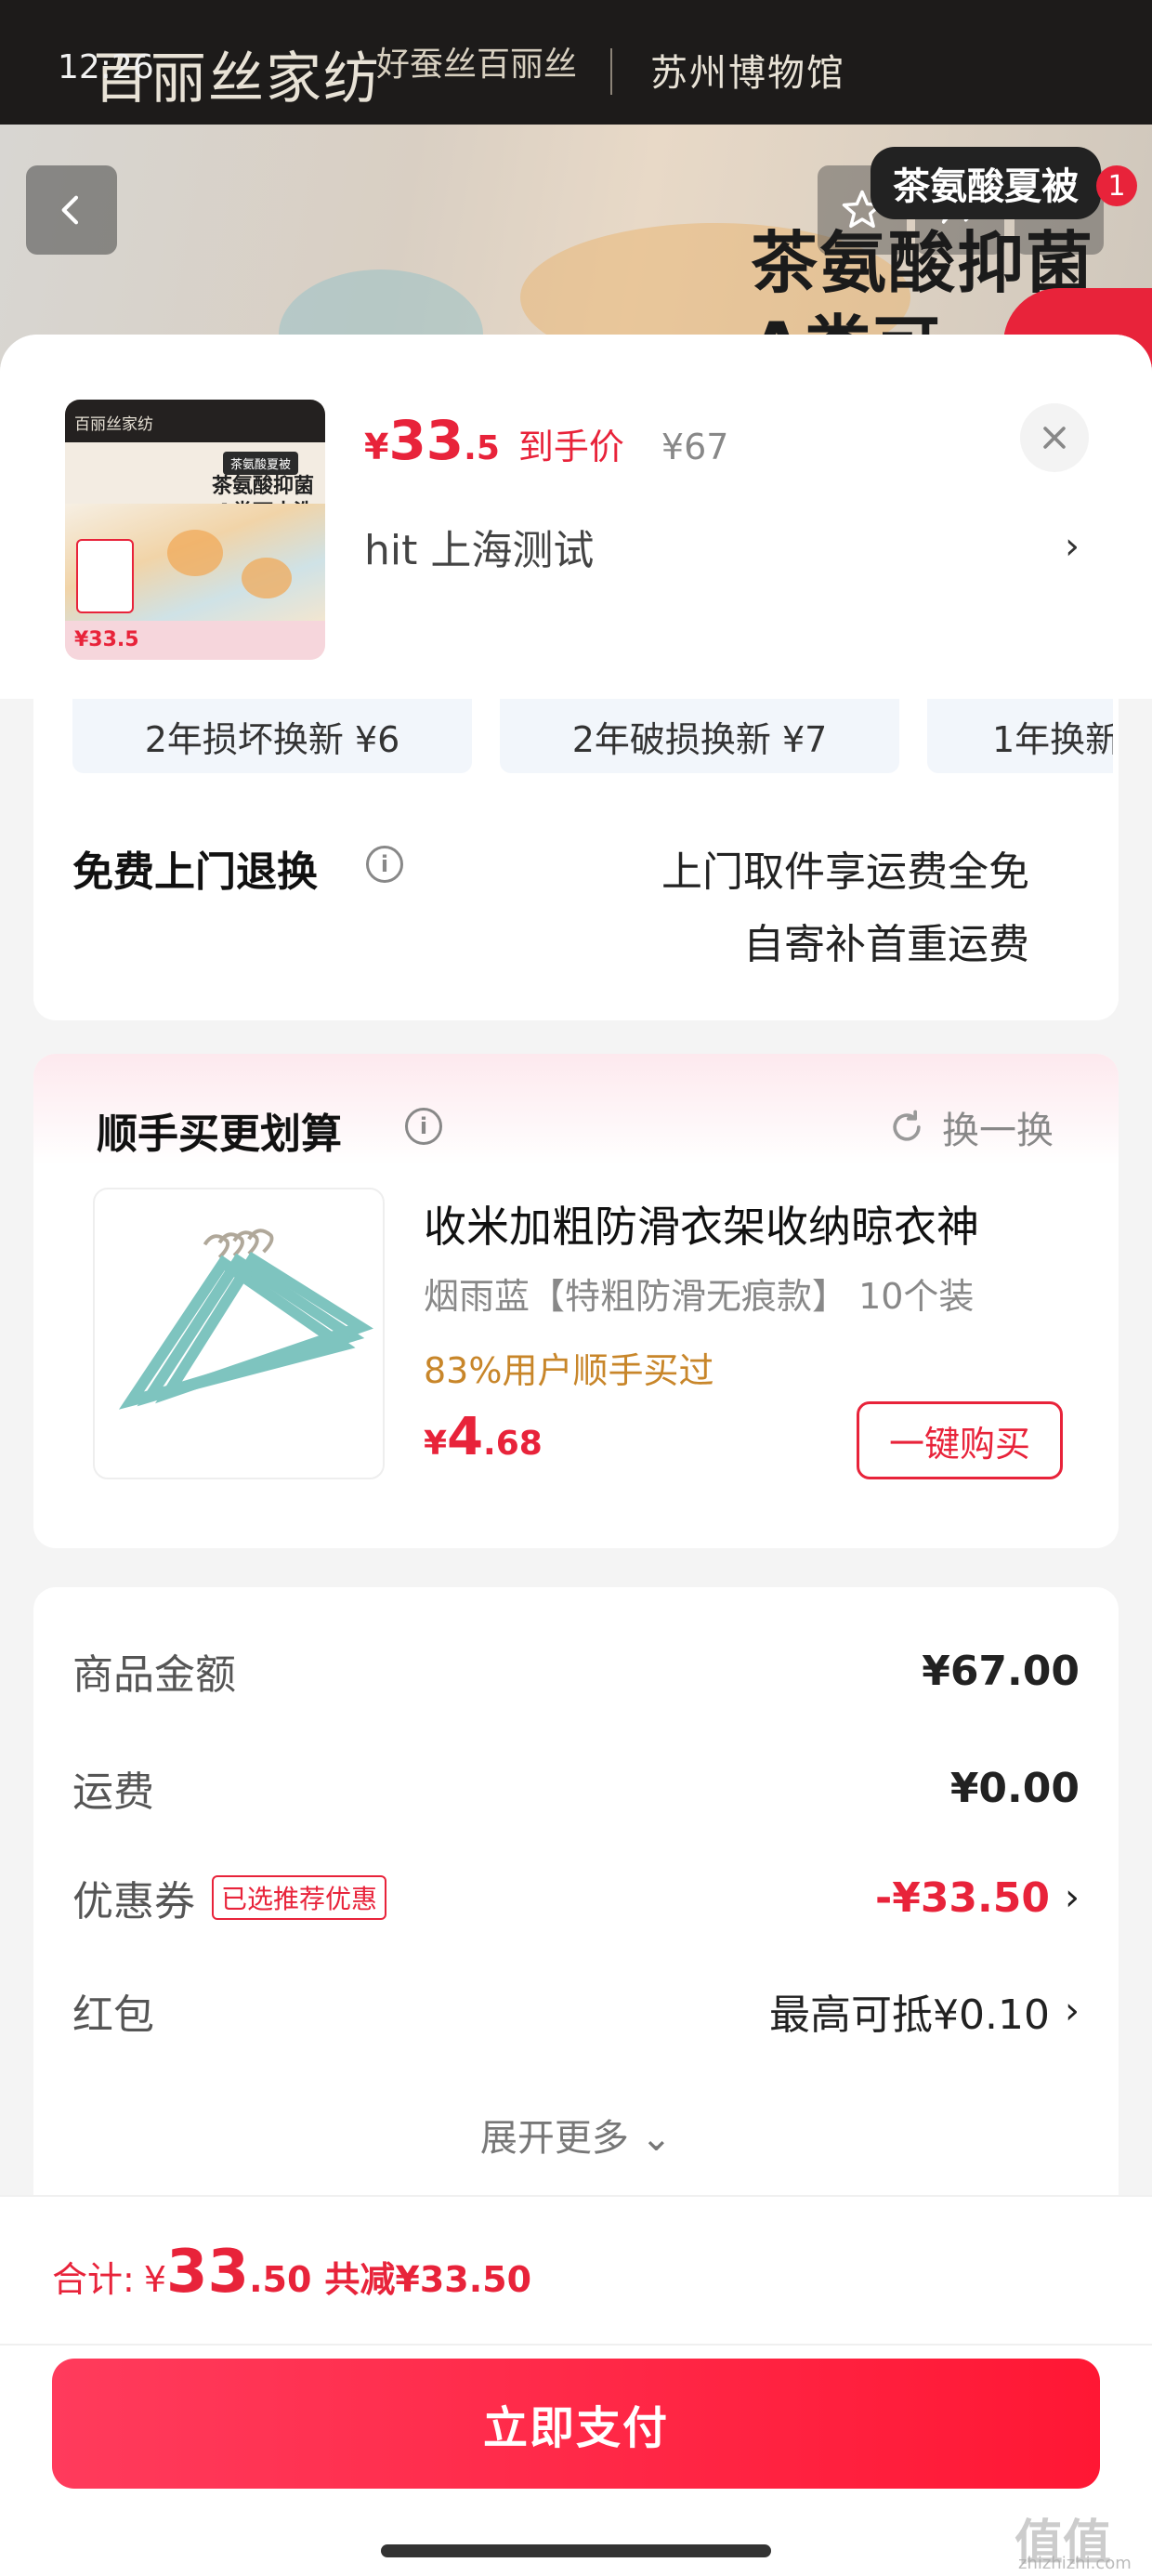 This screenshot has height=2576, width=1152. Describe the element at coordinates (113, 1792) in the screenshot. I see `summary-label: 运费` at that location.